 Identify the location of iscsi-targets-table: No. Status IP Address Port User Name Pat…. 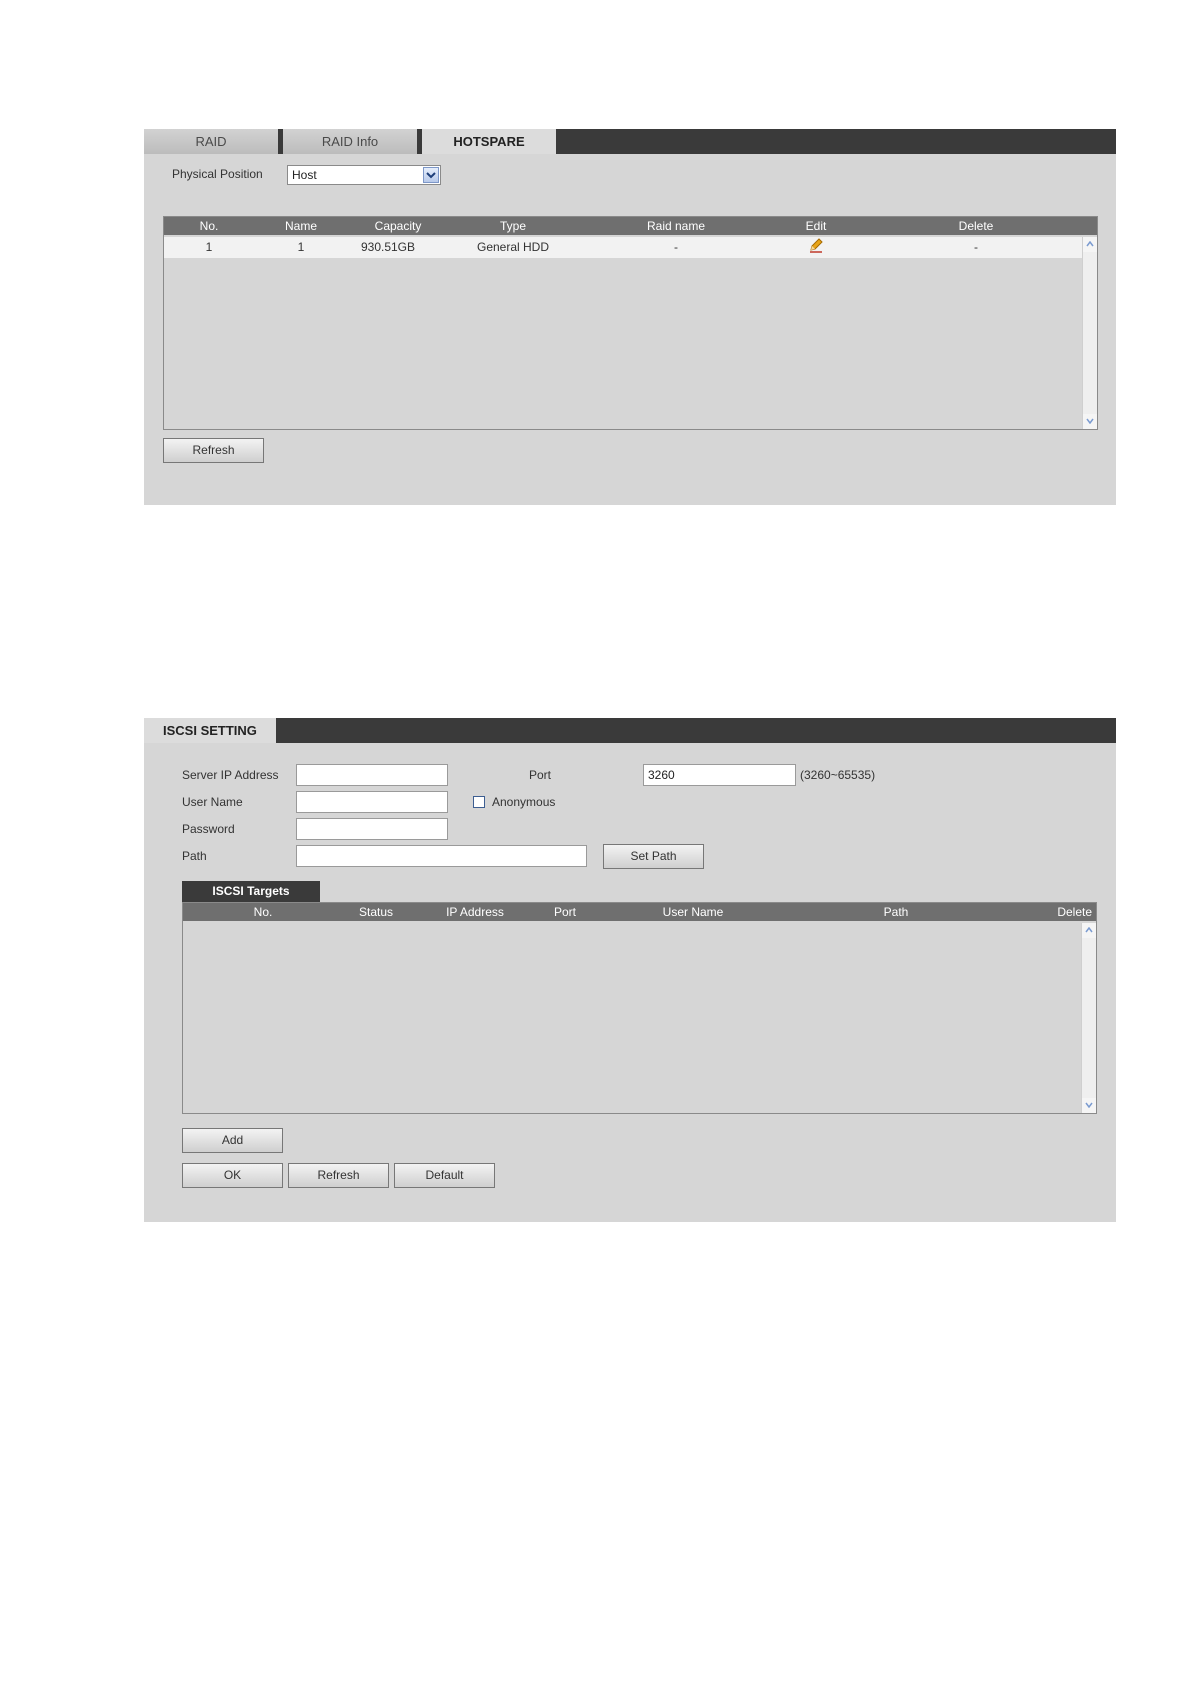
(639, 1008).